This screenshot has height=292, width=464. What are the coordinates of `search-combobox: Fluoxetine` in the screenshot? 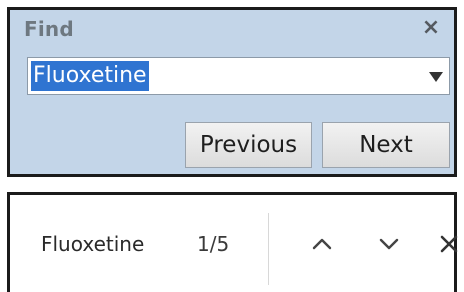 It's located at (238, 76).